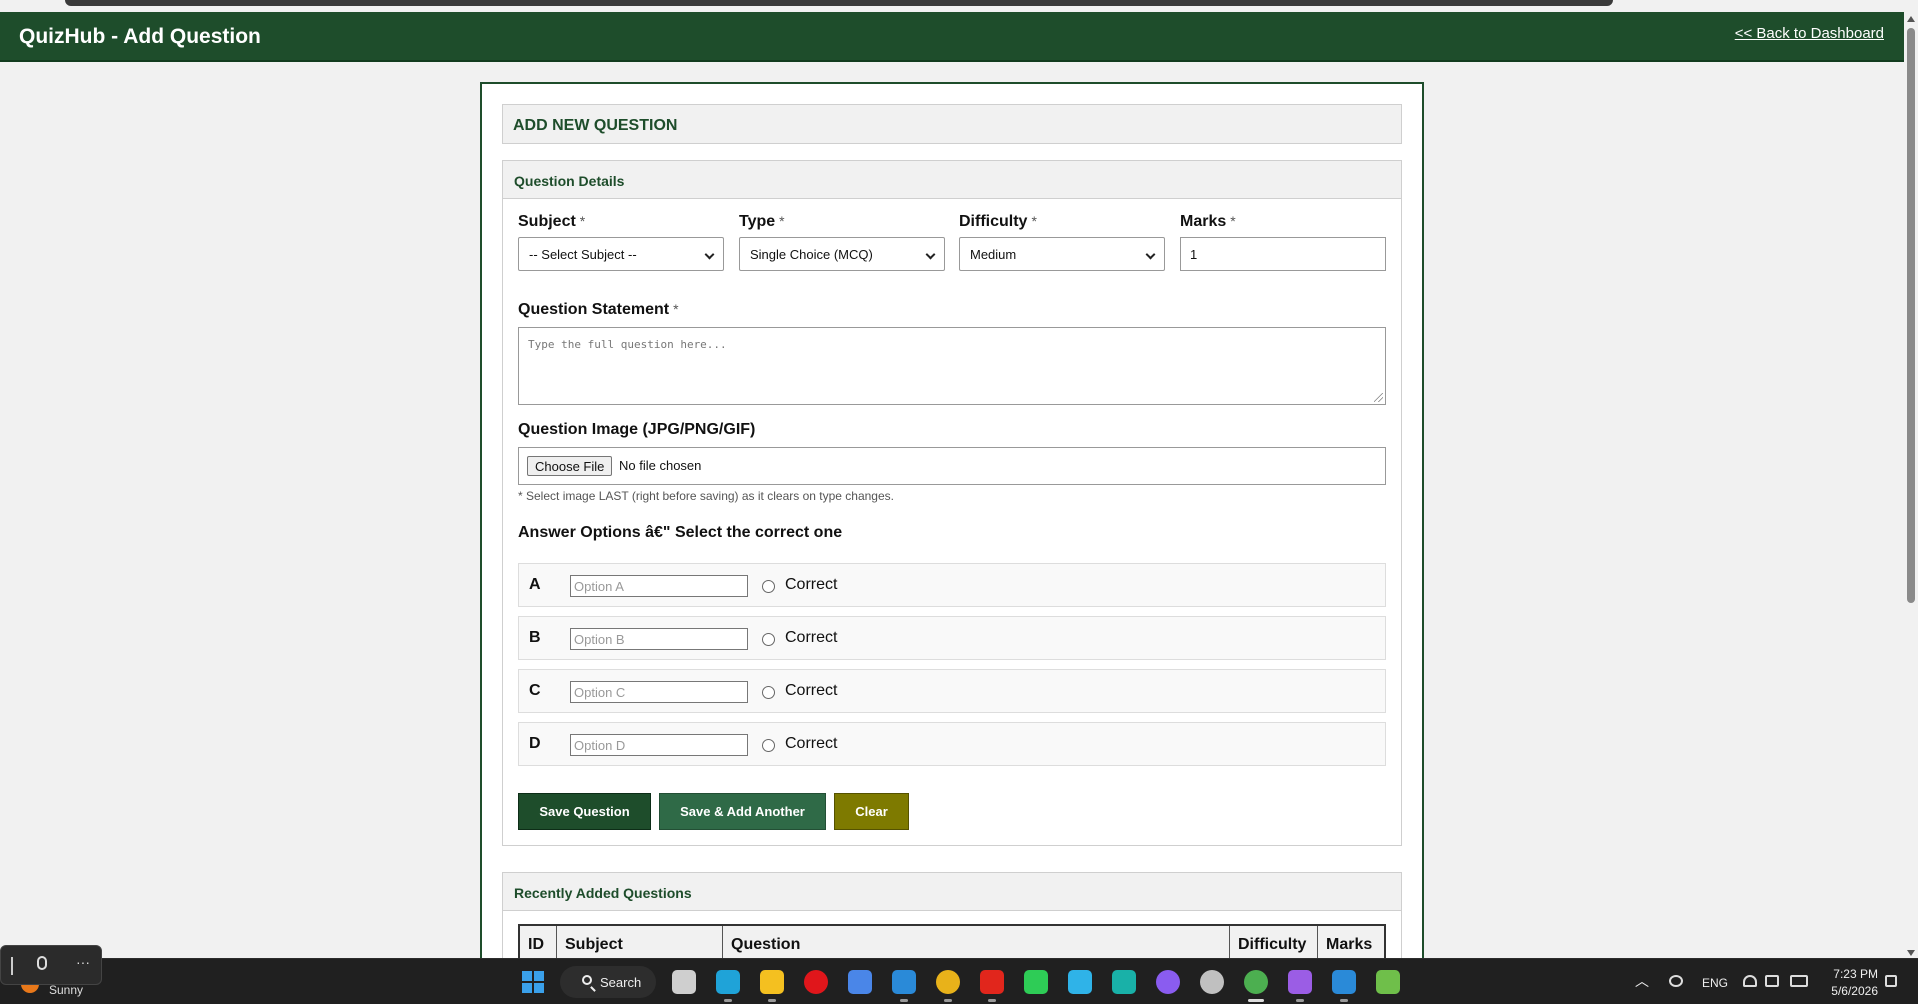 The width and height of the screenshot is (1918, 1004). What do you see at coordinates (595, 125) in the screenshot?
I see `page-heading: ADD NEW QUESTION` at bounding box center [595, 125].